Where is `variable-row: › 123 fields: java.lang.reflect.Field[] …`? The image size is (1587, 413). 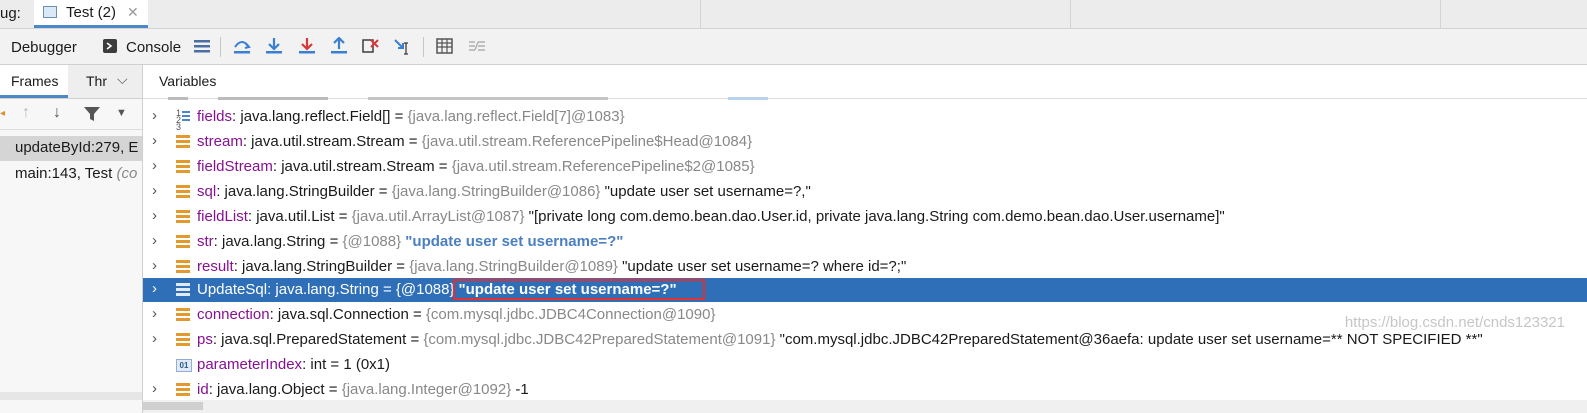
variable-row: › 123 fields: java.lang.reflect.Field[] … is located at coordinates (865, 118).